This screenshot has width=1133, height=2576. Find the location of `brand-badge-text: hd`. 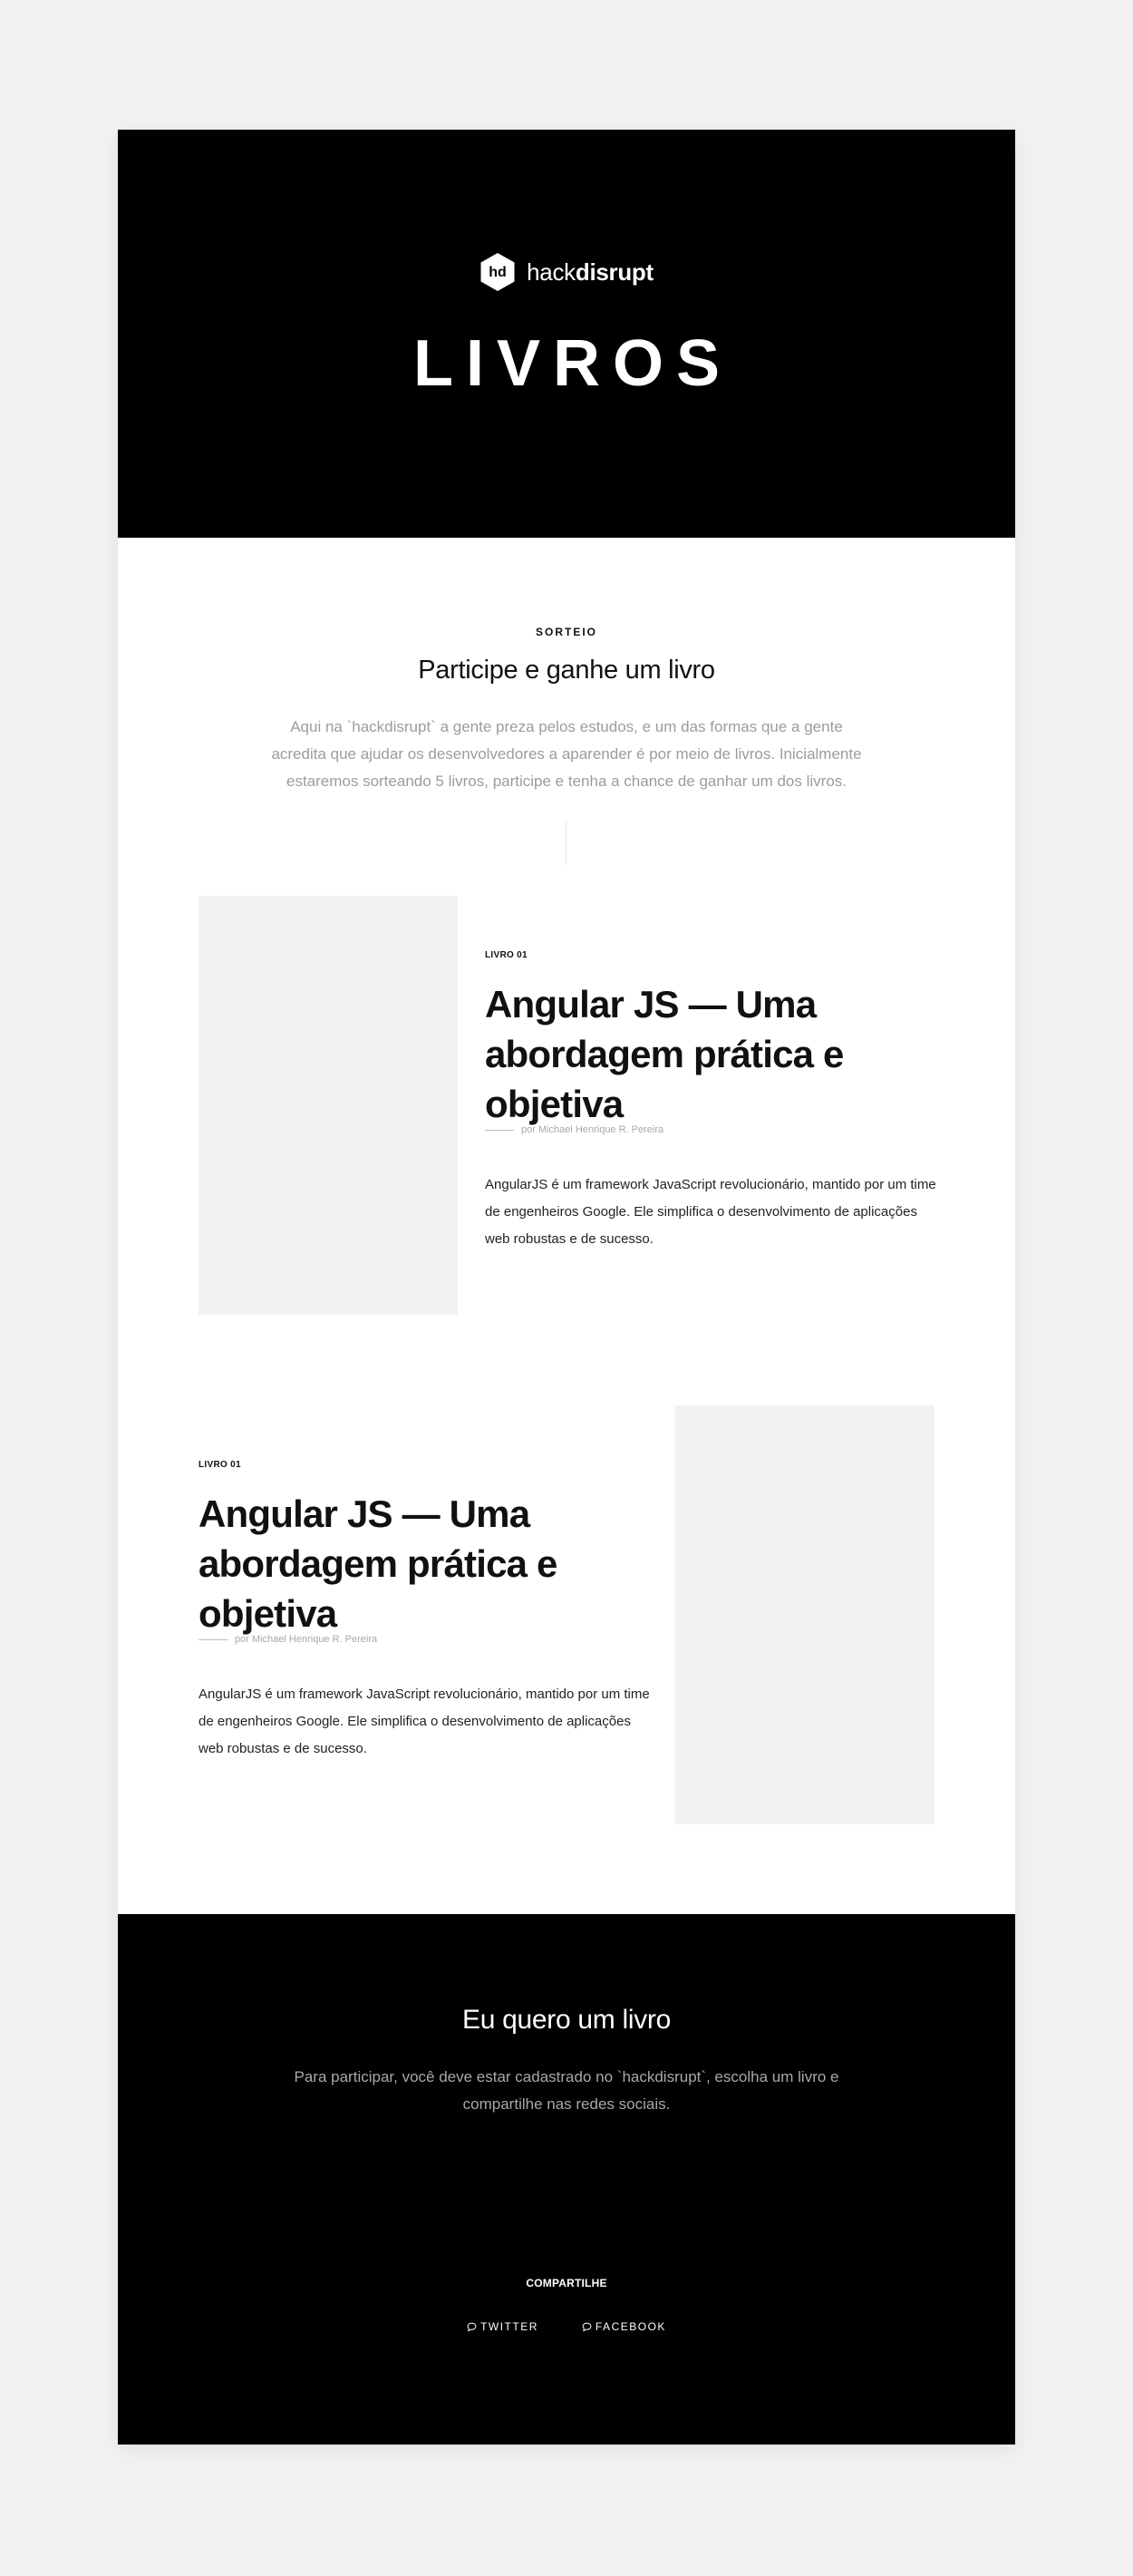

brand-badge-text: hd is located at coordinates (498, 272).